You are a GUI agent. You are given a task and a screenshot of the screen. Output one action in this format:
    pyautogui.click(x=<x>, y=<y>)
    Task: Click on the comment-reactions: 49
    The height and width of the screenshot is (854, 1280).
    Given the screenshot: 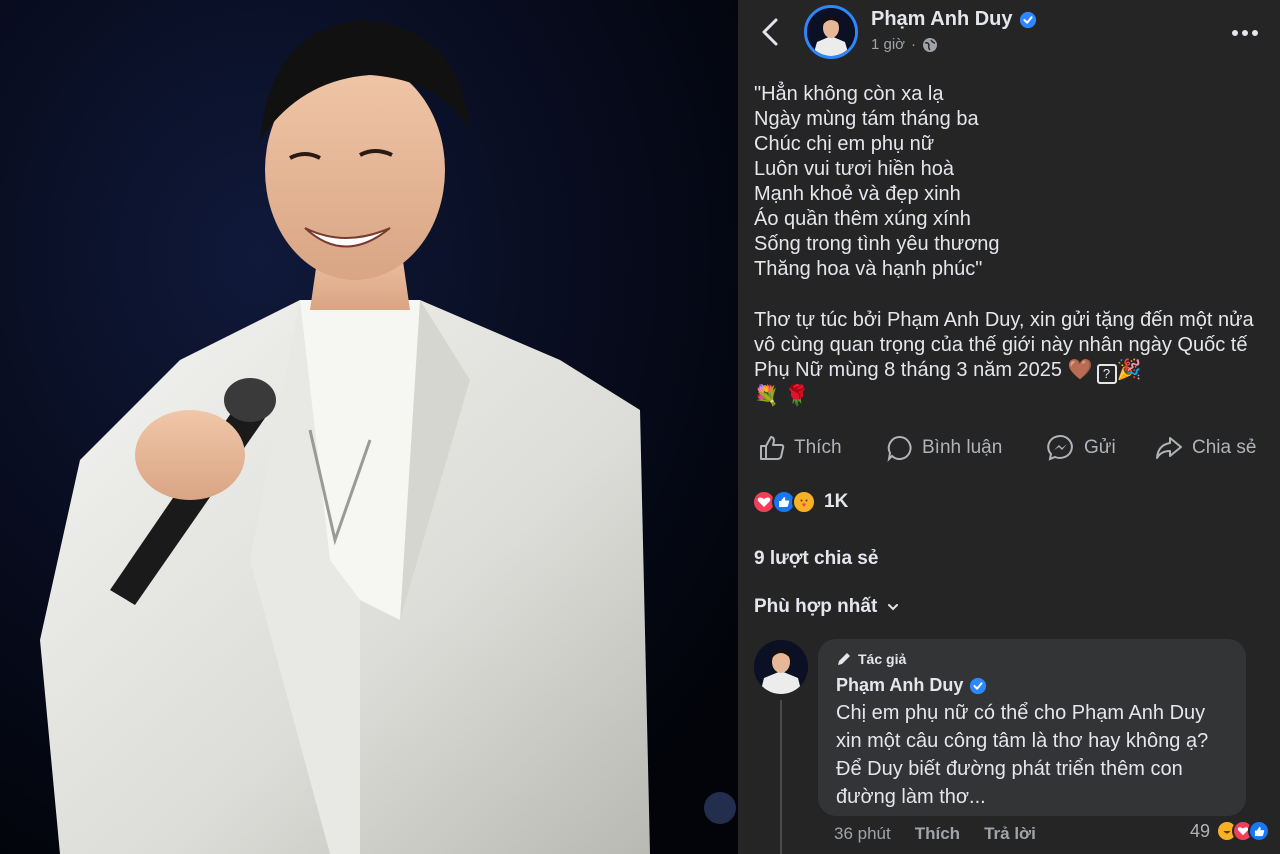 What is the action you would take?
    pyautogui.click(x=1230, y=831)
    